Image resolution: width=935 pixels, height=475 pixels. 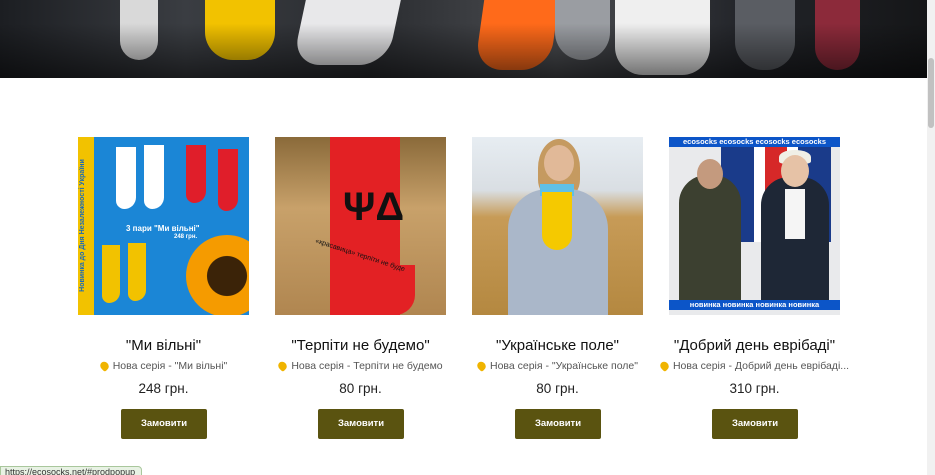 What do you see at coordinates (360, 366) in the screenshot?
I see `product-subtitle: Нова серія - Терпіти не будемо` at bounding box center [360, 366].